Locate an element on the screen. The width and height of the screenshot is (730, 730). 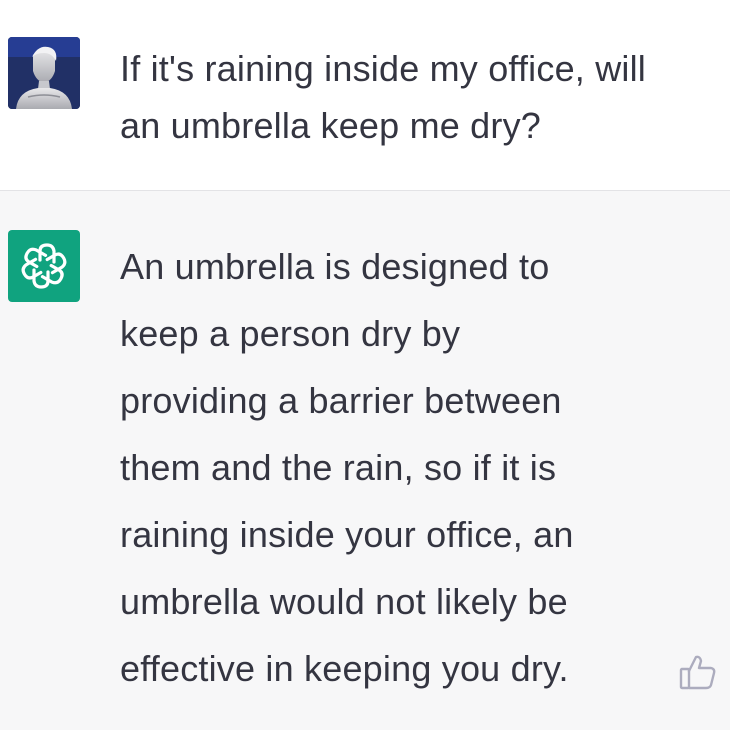
assistant-avatar is located at coordinates (44, 266).